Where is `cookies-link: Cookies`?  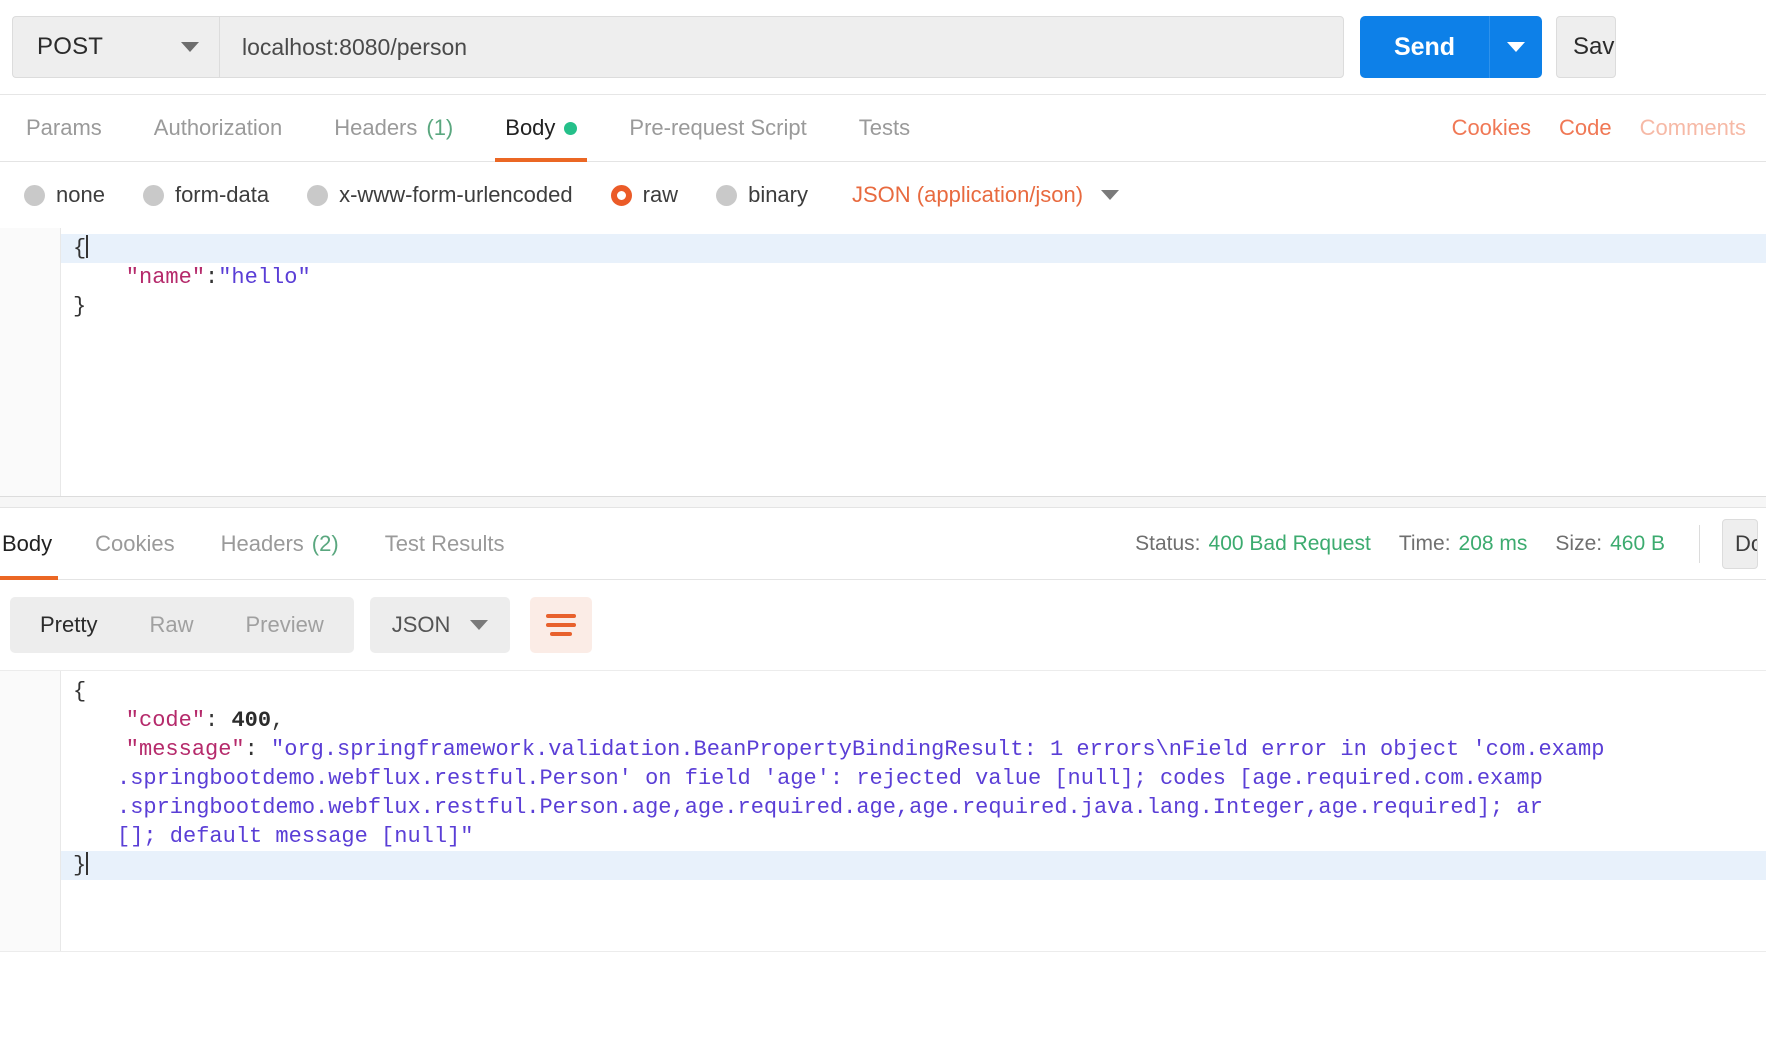 cookies-link: Cookies is located at coordinates (1491, 128).